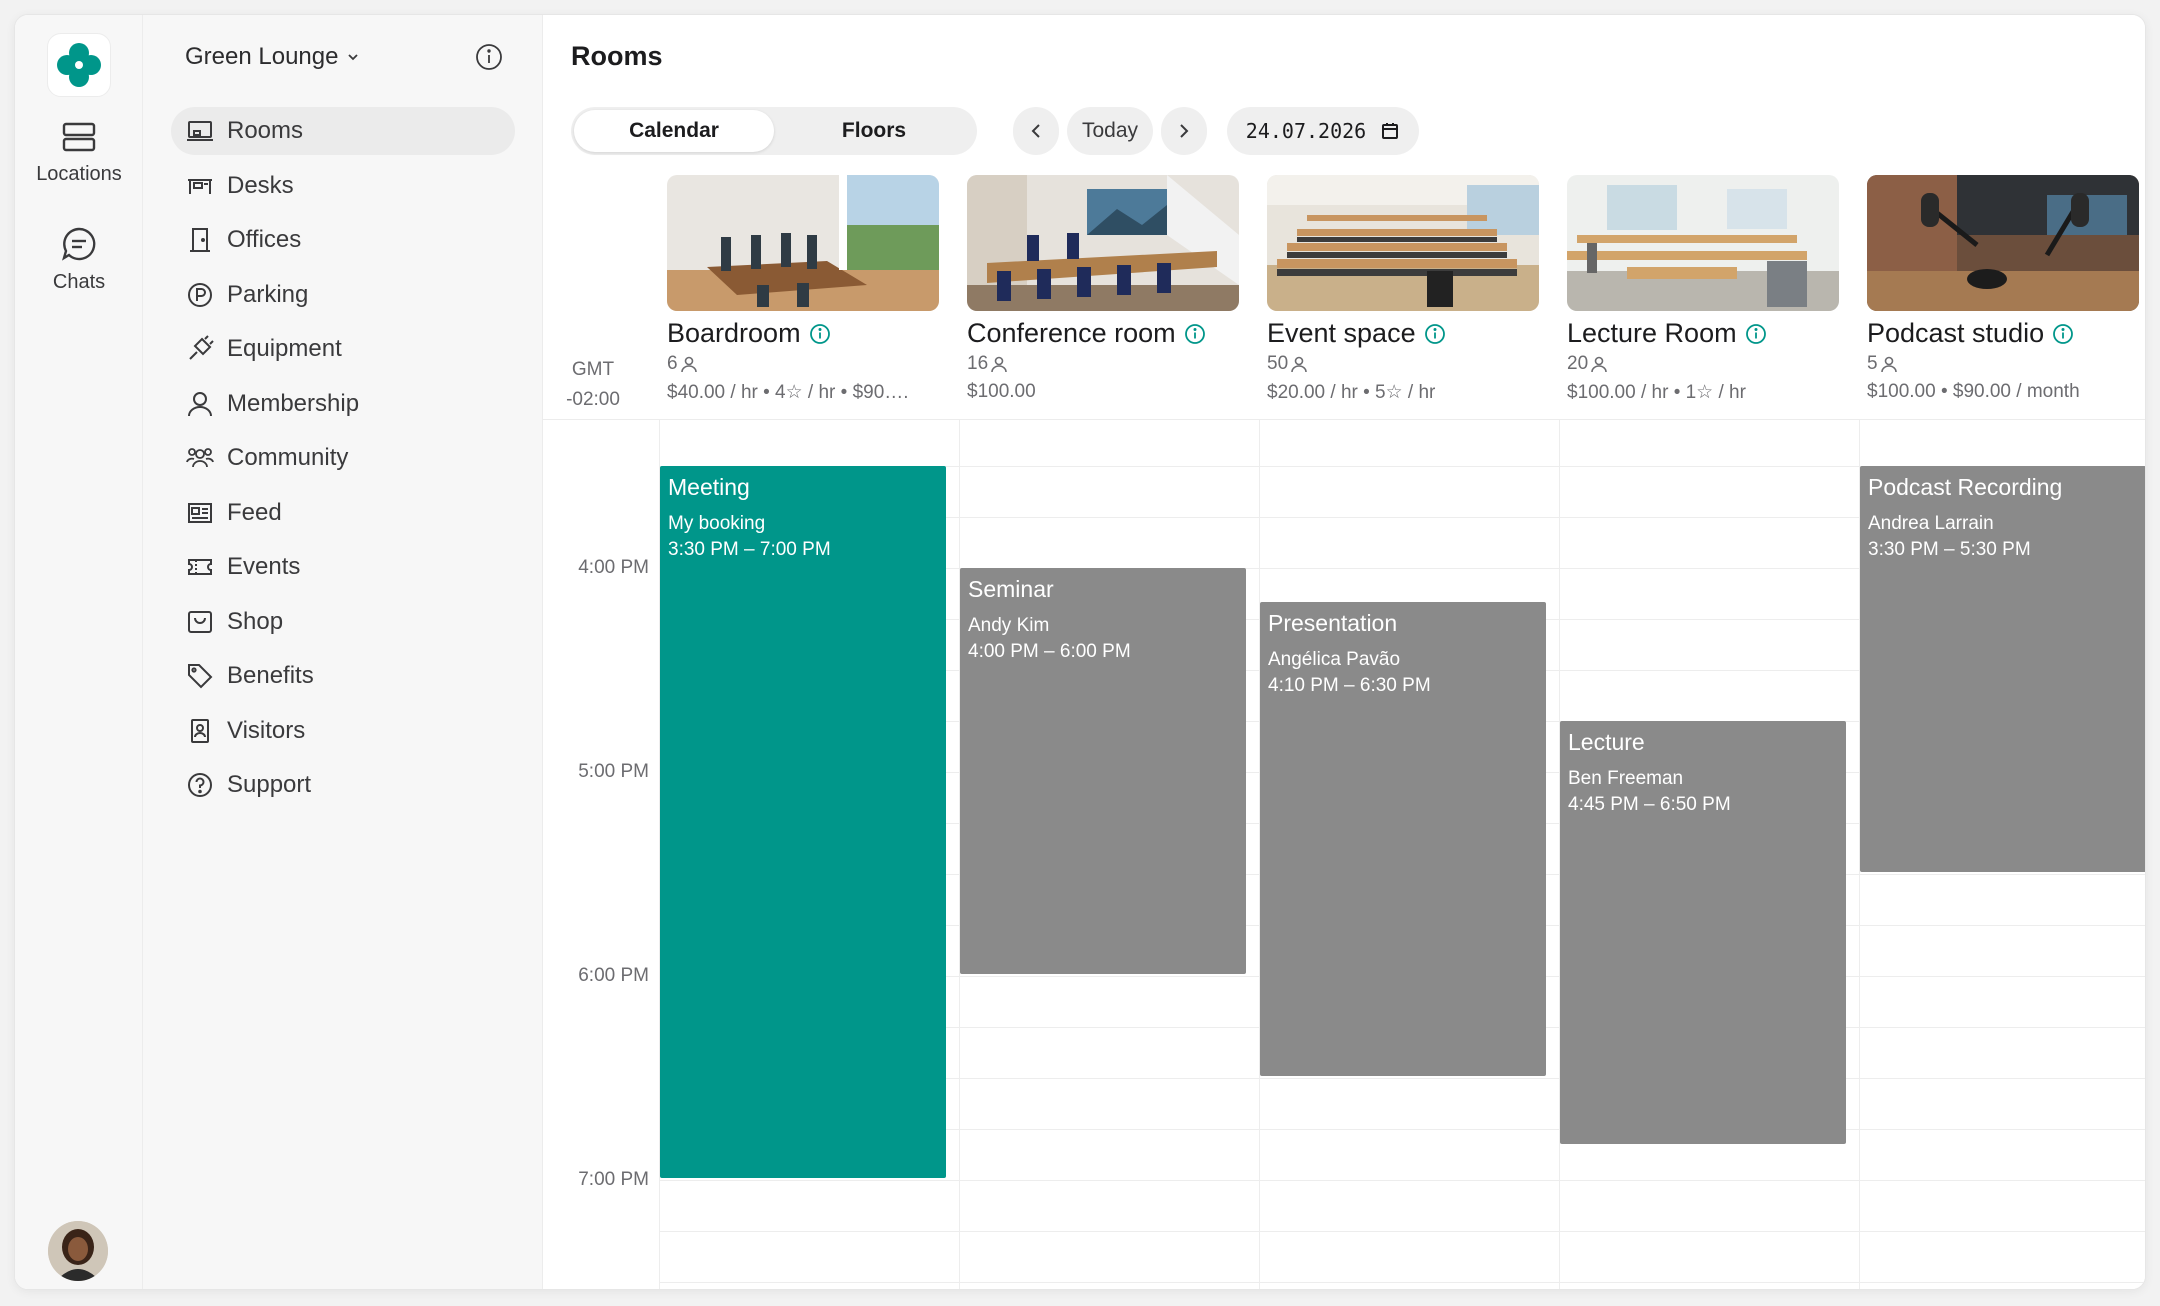  What do you see at coordinates (79, 259) in the screenshot?
I see `rail-item-chats: Chats` at bounding box center [79, 259].